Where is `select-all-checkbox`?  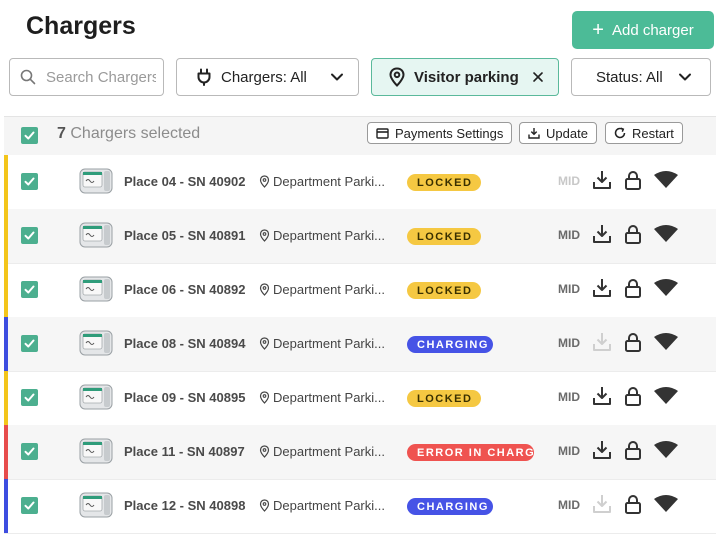
select-all-checkbox is located at coordinates (29, 135).